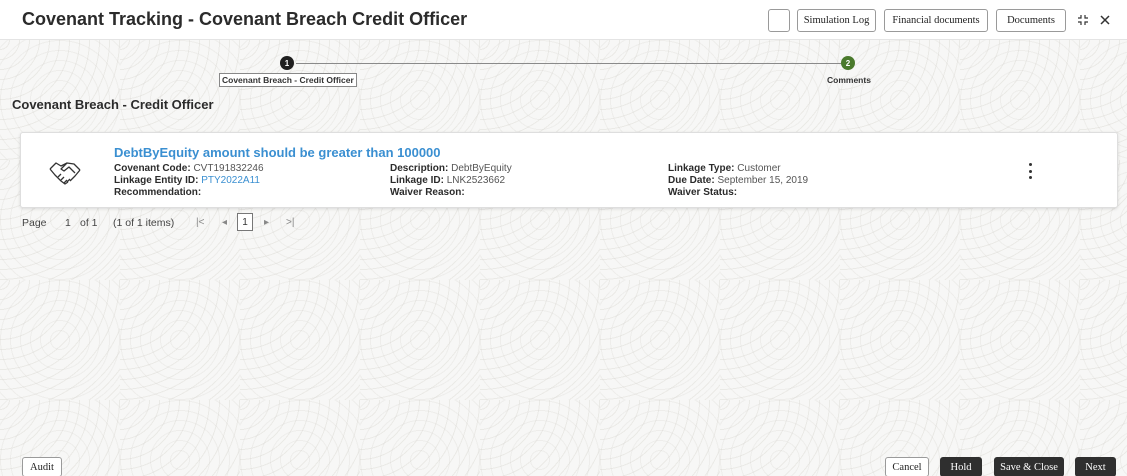 This screenshot has height=476, width=1127. I want to click on description-field: Description: DebtByEquity, so click(451, 168).